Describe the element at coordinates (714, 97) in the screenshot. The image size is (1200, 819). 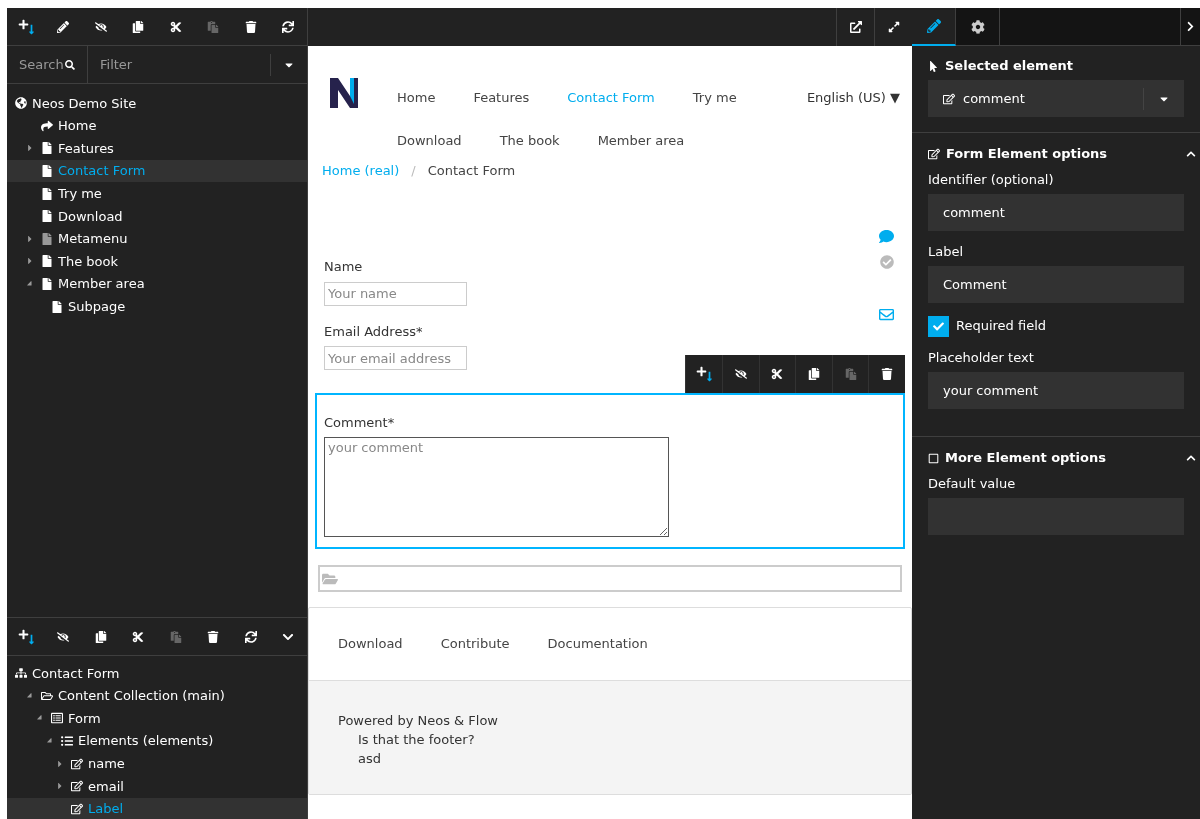
I see `nav-link: Try me` at that location.